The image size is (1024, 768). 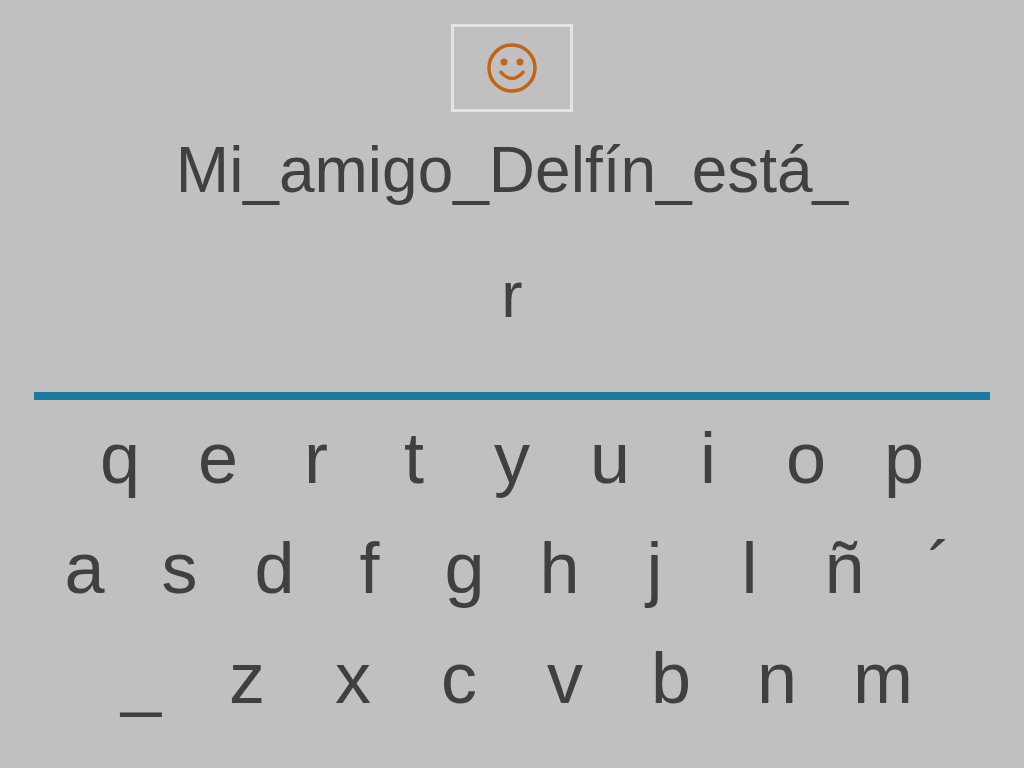 I want to click on letter-key: d, so click(x=274, y=568).